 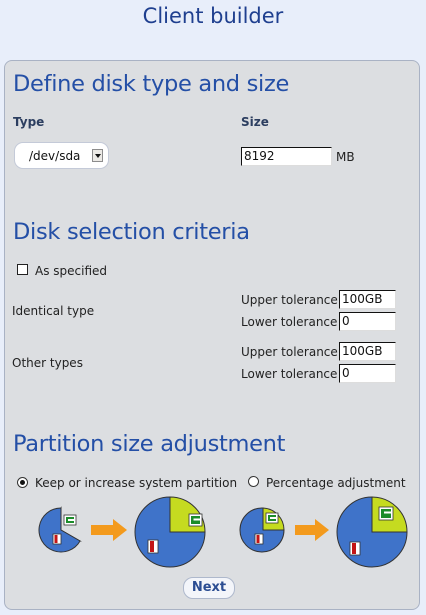 I want to click on percentage-adjustment-radio, so click(x=253, y=481).